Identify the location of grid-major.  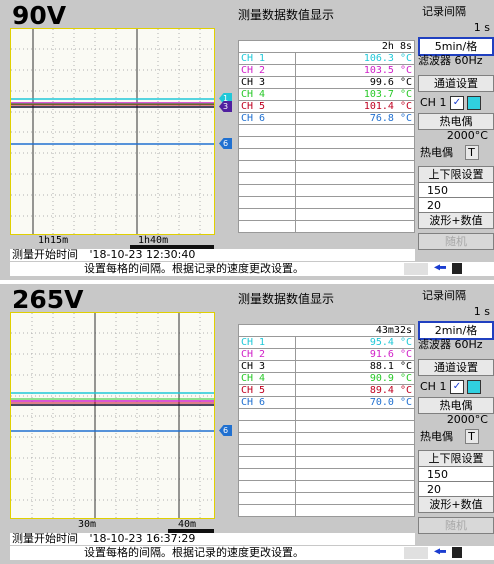
(112, 131).